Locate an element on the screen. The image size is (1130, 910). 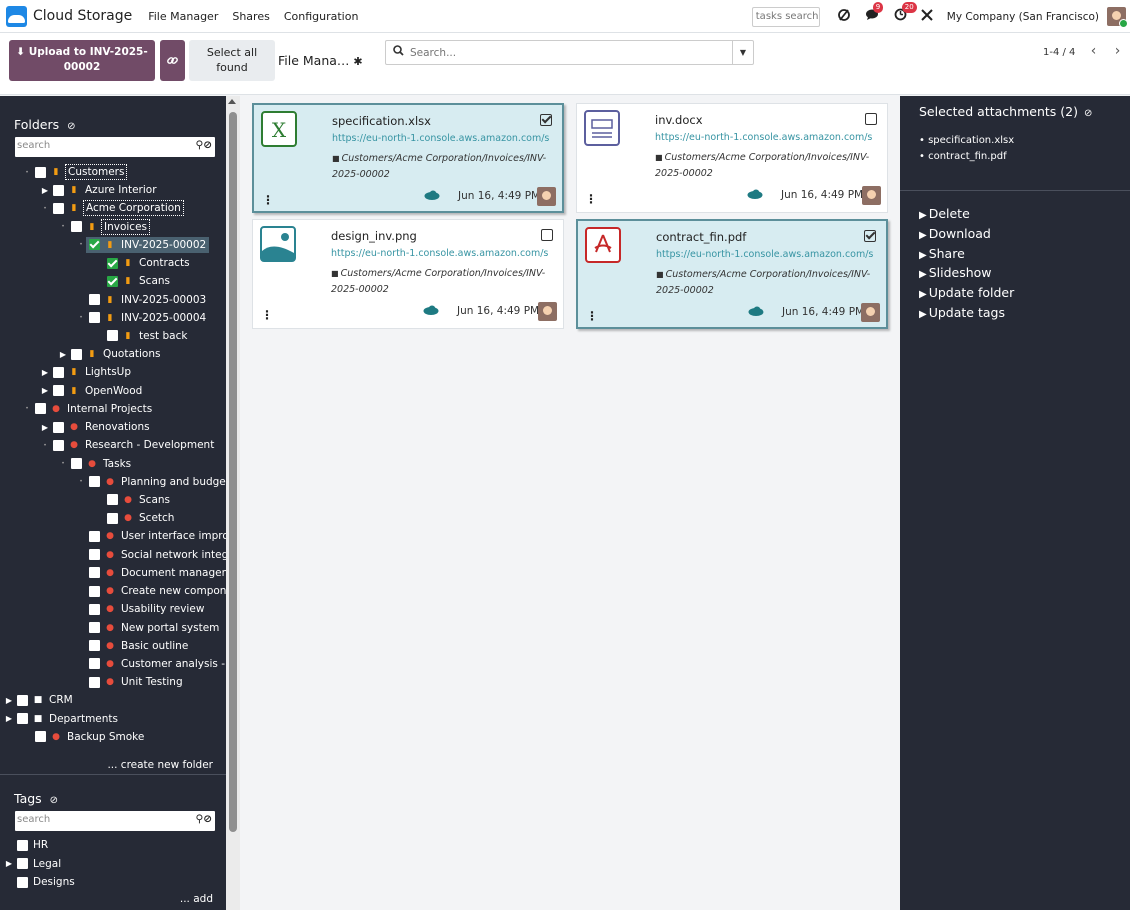
png-file-icon is located at coordinates (278, 244).